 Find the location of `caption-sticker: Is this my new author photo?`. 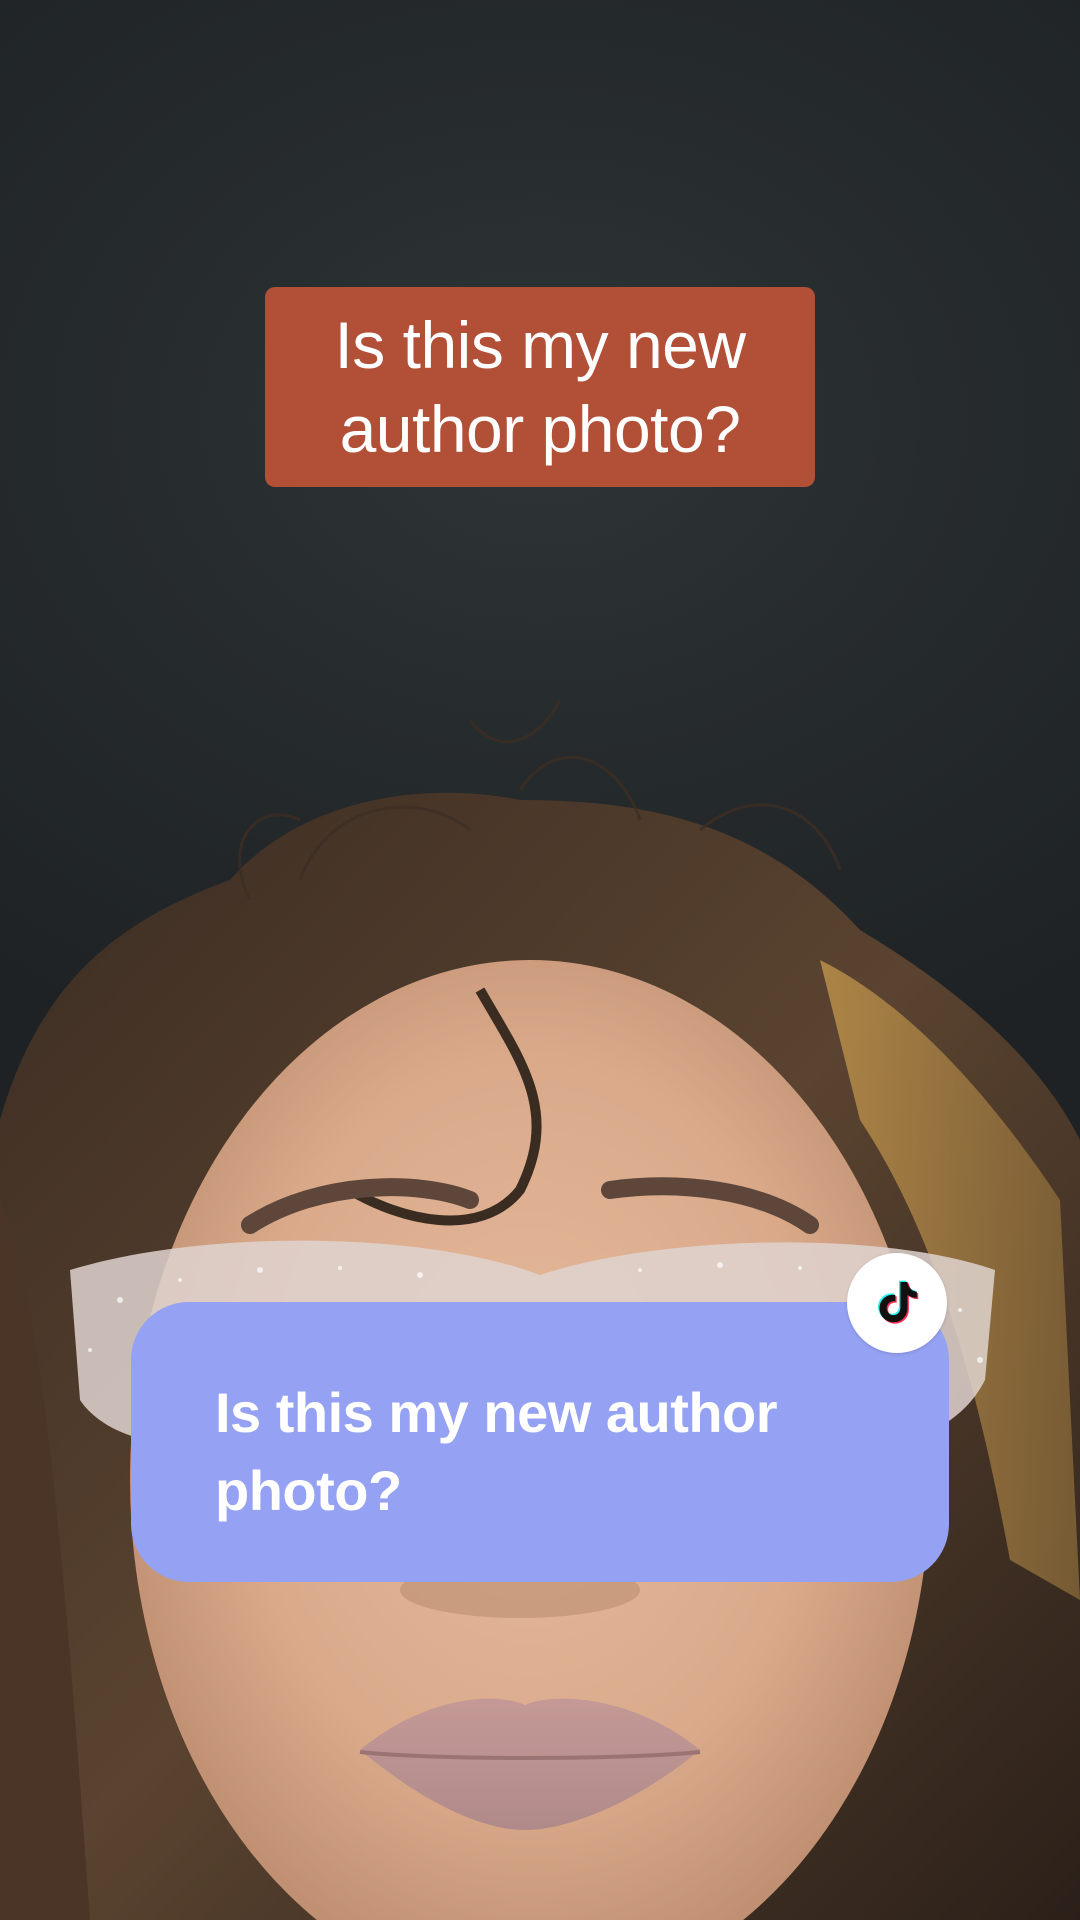

caption-sticker: Is this my new author photo? is located at coordinates (540, 387).